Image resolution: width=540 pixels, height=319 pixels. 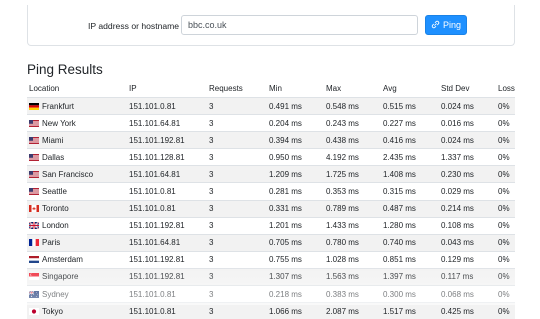 I want to click on std-dev-cell: 0.043 ms, so click(x=467, y=242).